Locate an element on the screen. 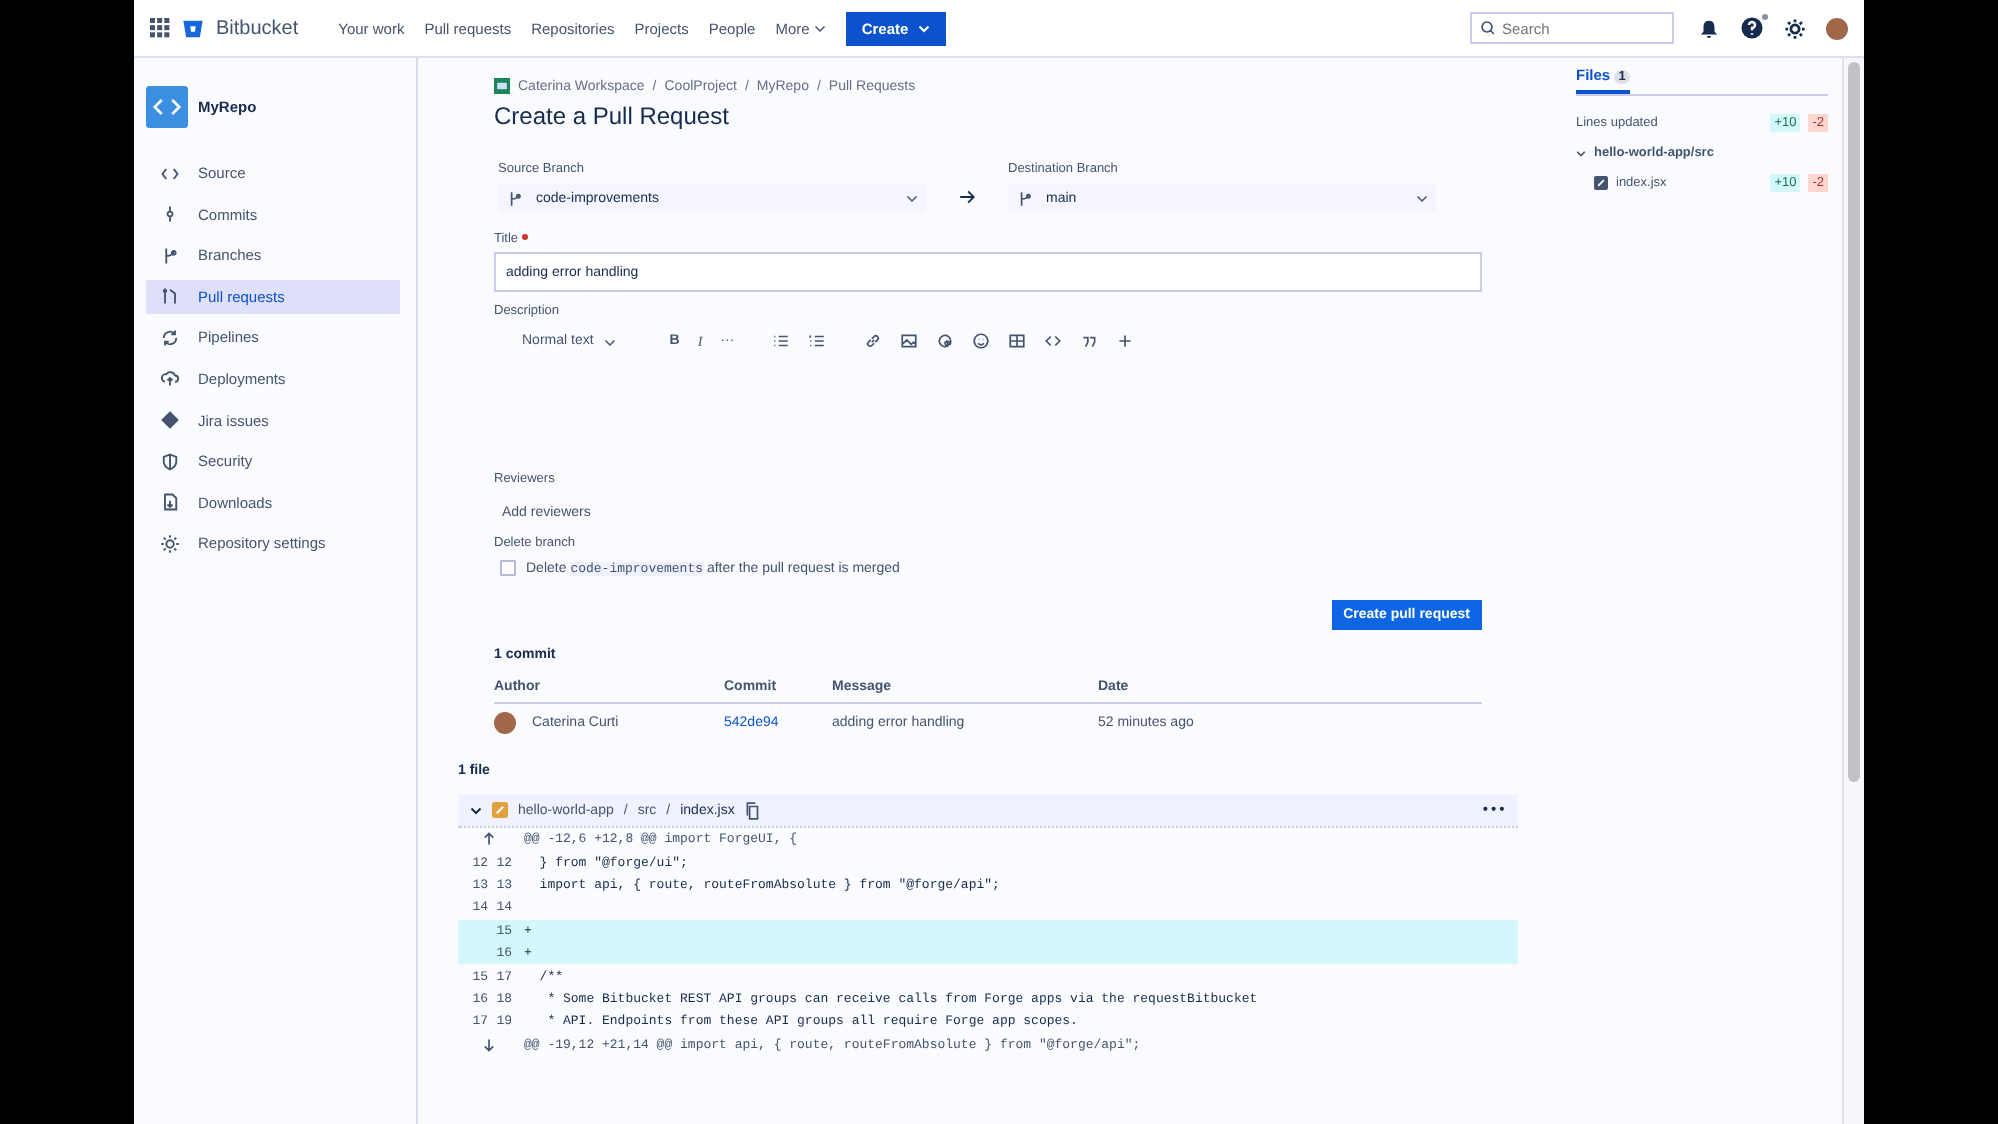 The height and width of the screenshot is (1124, 1998). help-icon is located at coordinates (1752, 28).